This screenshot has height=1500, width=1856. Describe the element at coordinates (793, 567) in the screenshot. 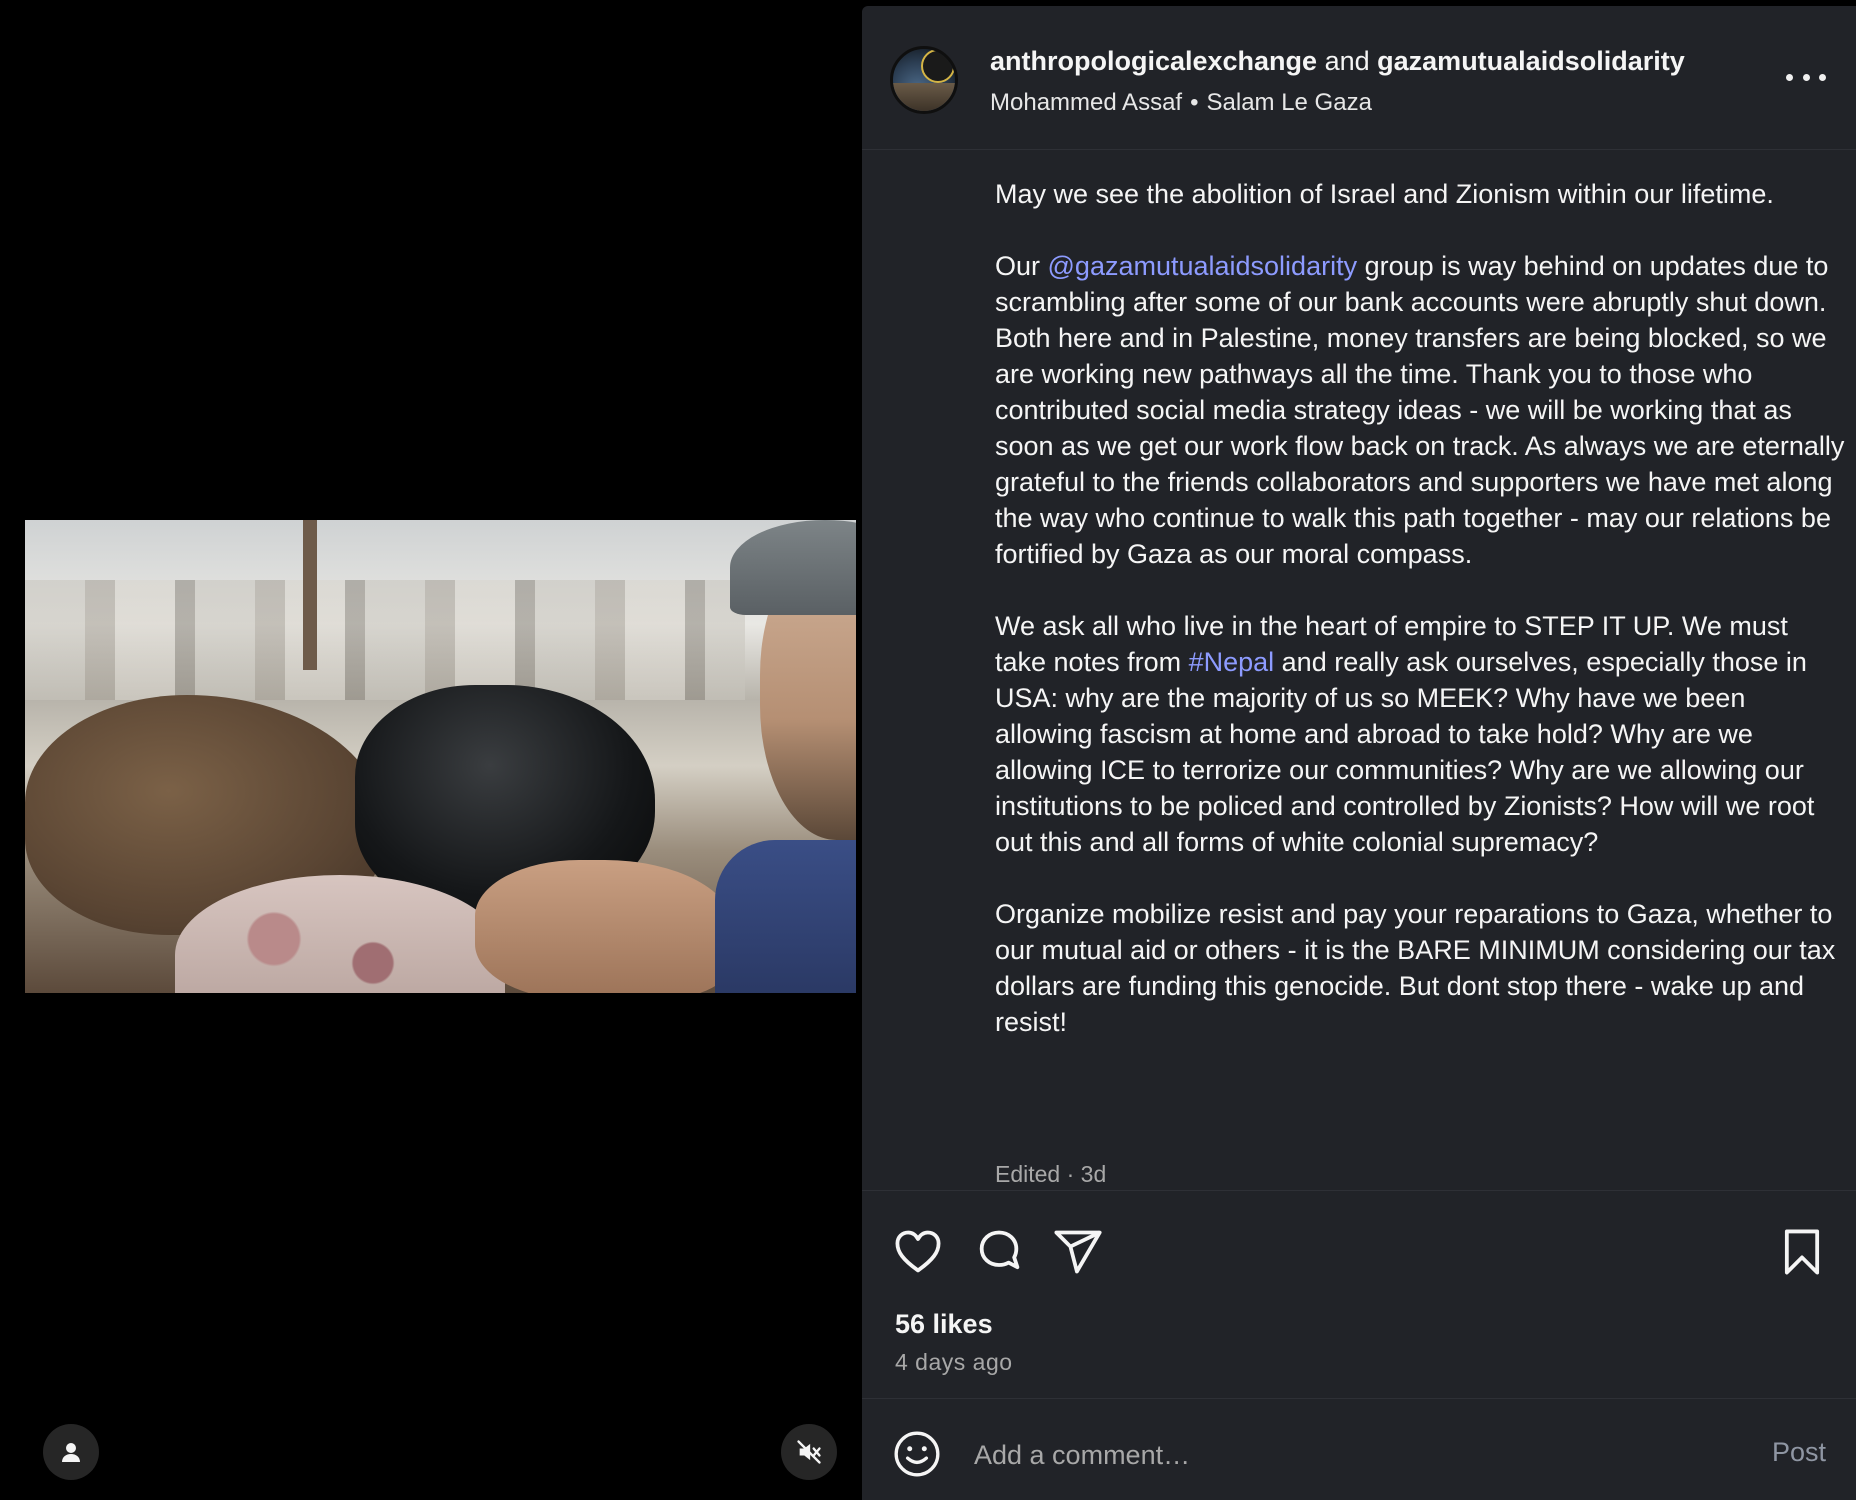

I see `video-person-cap` at that location.